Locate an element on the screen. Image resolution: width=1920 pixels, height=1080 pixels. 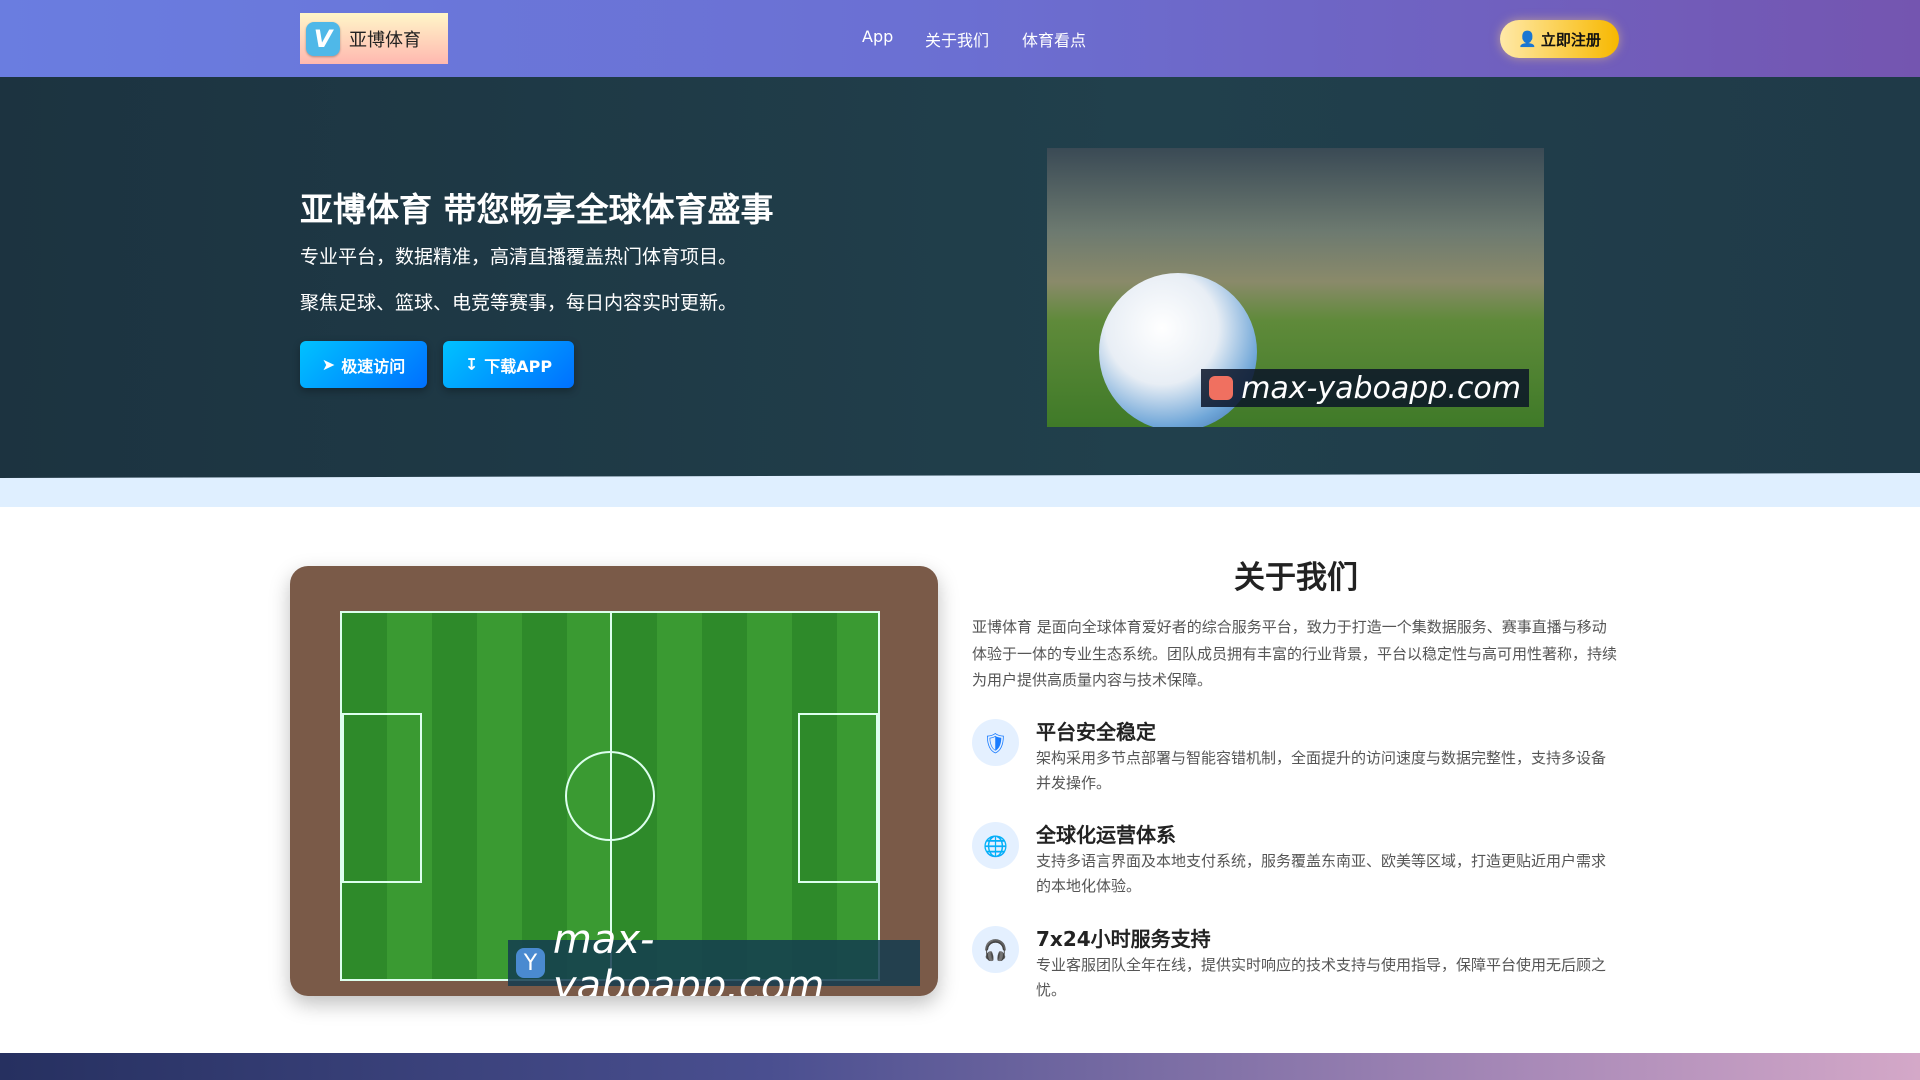
watermark-icon is located at coordinates (1221, 388).